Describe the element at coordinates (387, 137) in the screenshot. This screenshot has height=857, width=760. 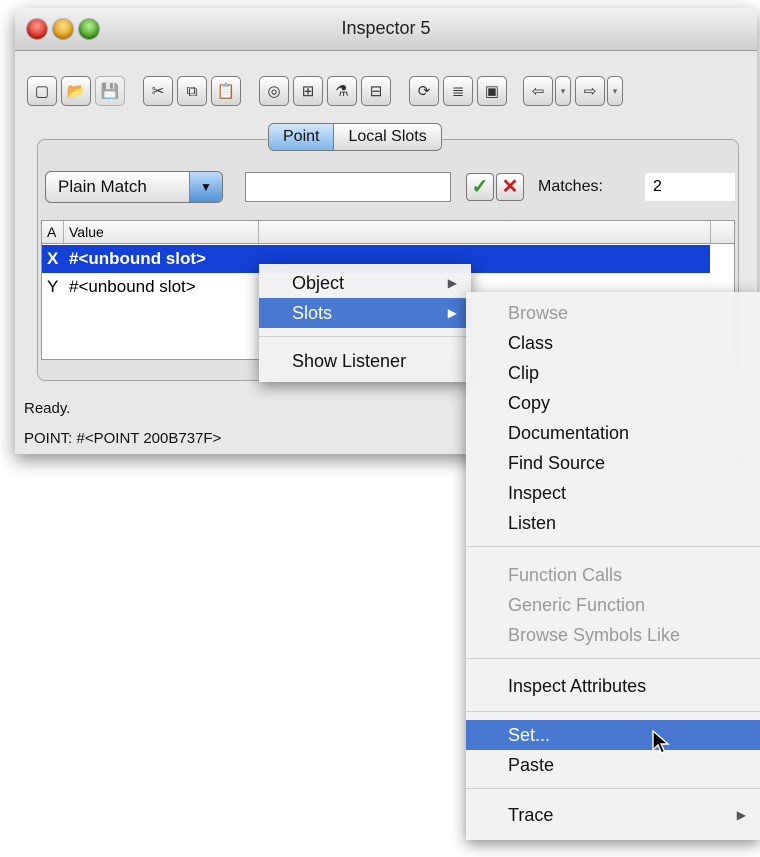
I see `tab-local-slots: Local Slots` at that location.